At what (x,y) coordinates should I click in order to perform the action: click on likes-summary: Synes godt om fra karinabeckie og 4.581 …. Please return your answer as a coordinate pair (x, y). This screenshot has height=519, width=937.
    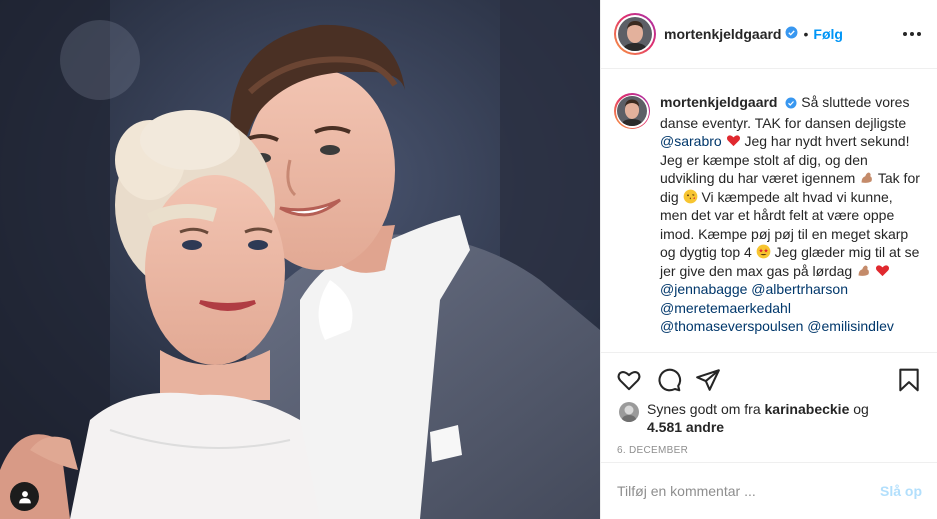
    Looking at the image, I should click on (763, 418).